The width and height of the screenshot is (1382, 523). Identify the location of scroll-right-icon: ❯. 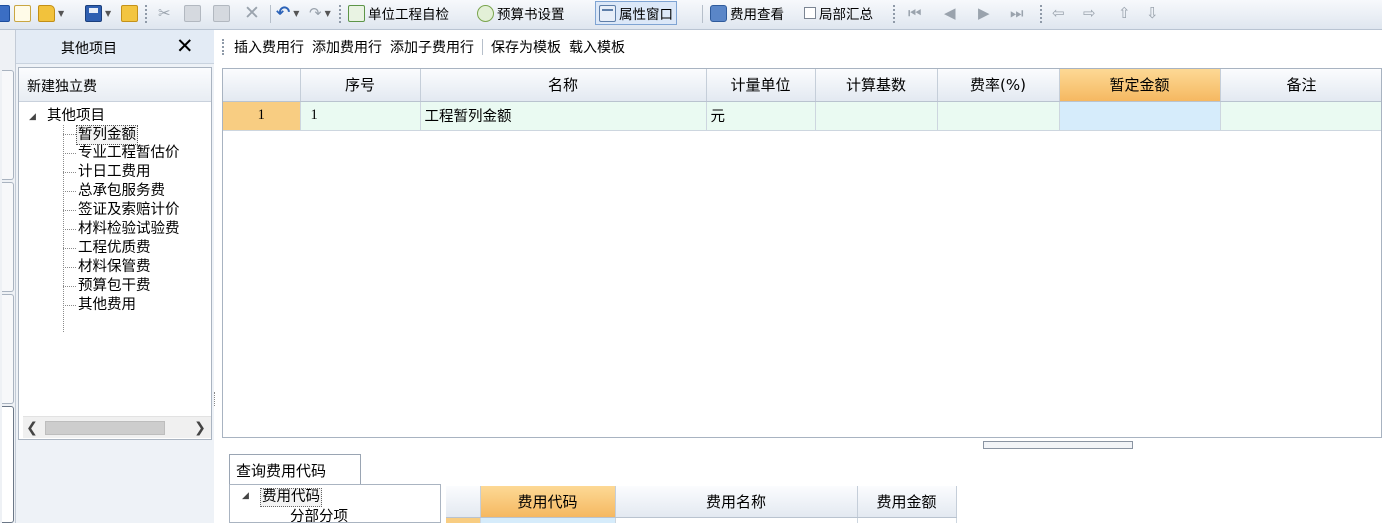
(200, 428).